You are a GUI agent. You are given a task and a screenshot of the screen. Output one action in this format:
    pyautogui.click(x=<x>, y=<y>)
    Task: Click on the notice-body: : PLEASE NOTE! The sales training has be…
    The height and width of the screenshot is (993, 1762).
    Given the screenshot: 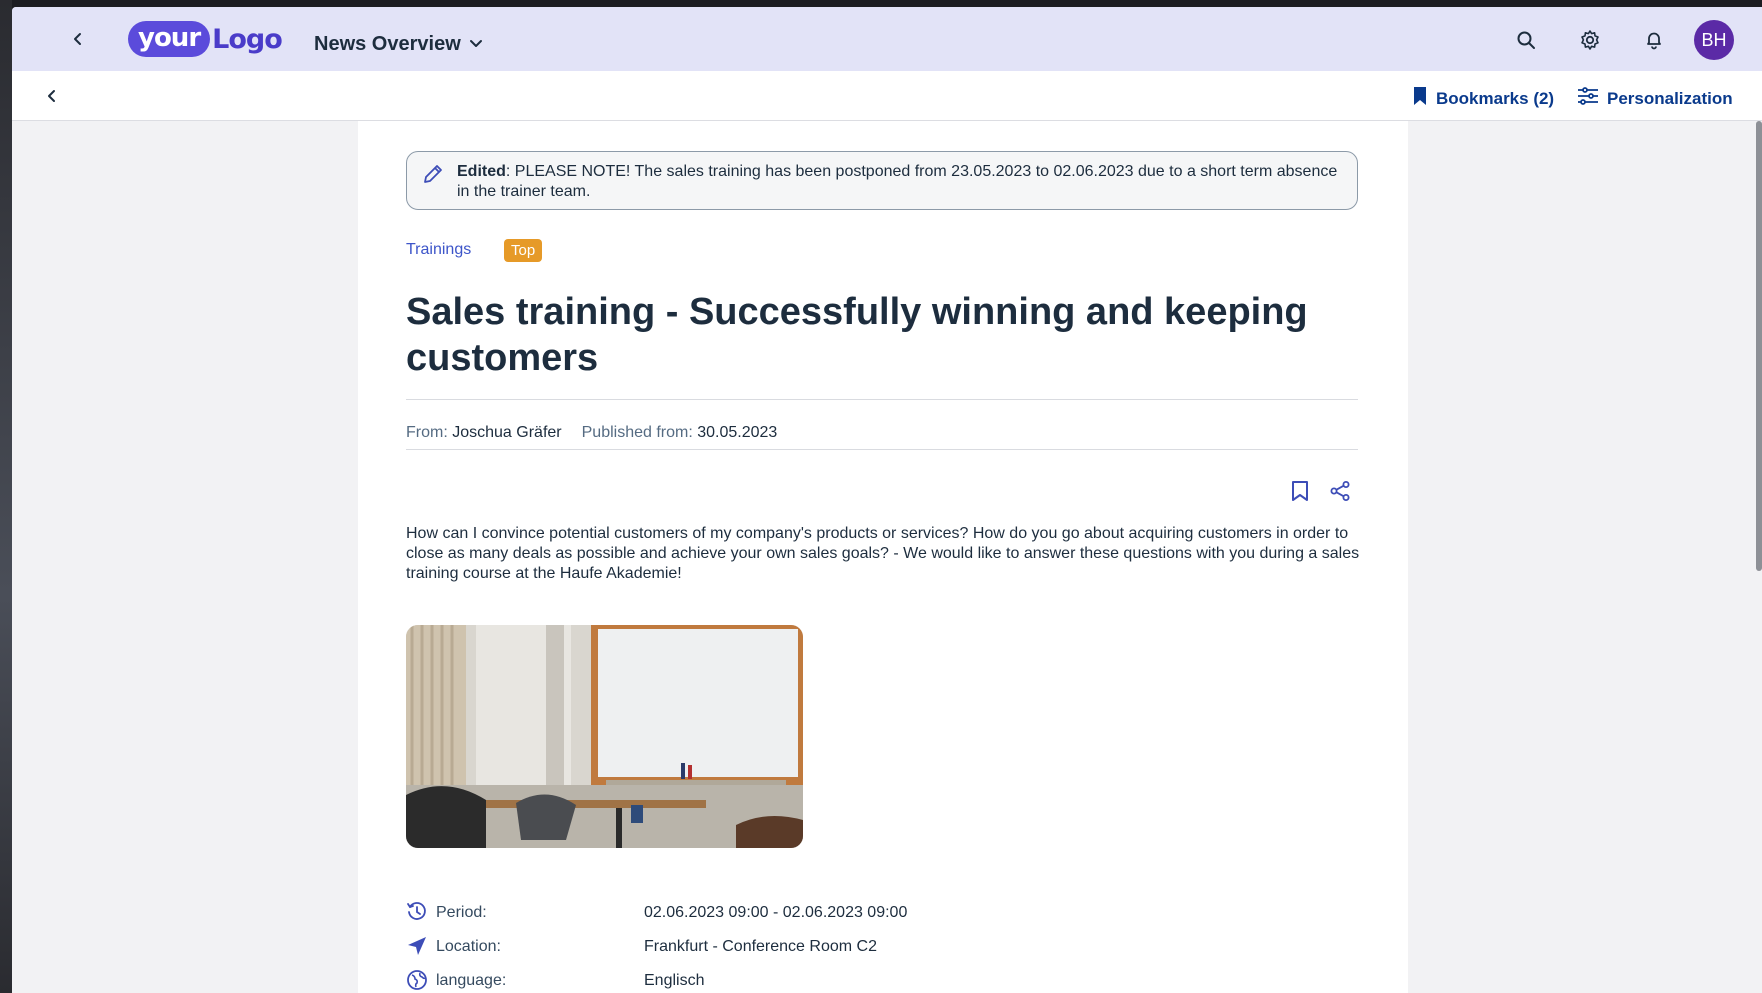 What is the action you would take?
    pyautogui.click(x=897, y=181)
    